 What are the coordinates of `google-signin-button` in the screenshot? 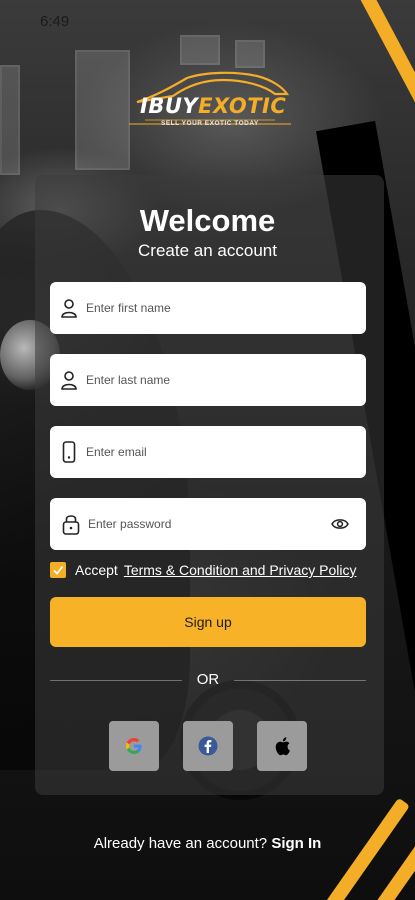 It's located at (134, 746).